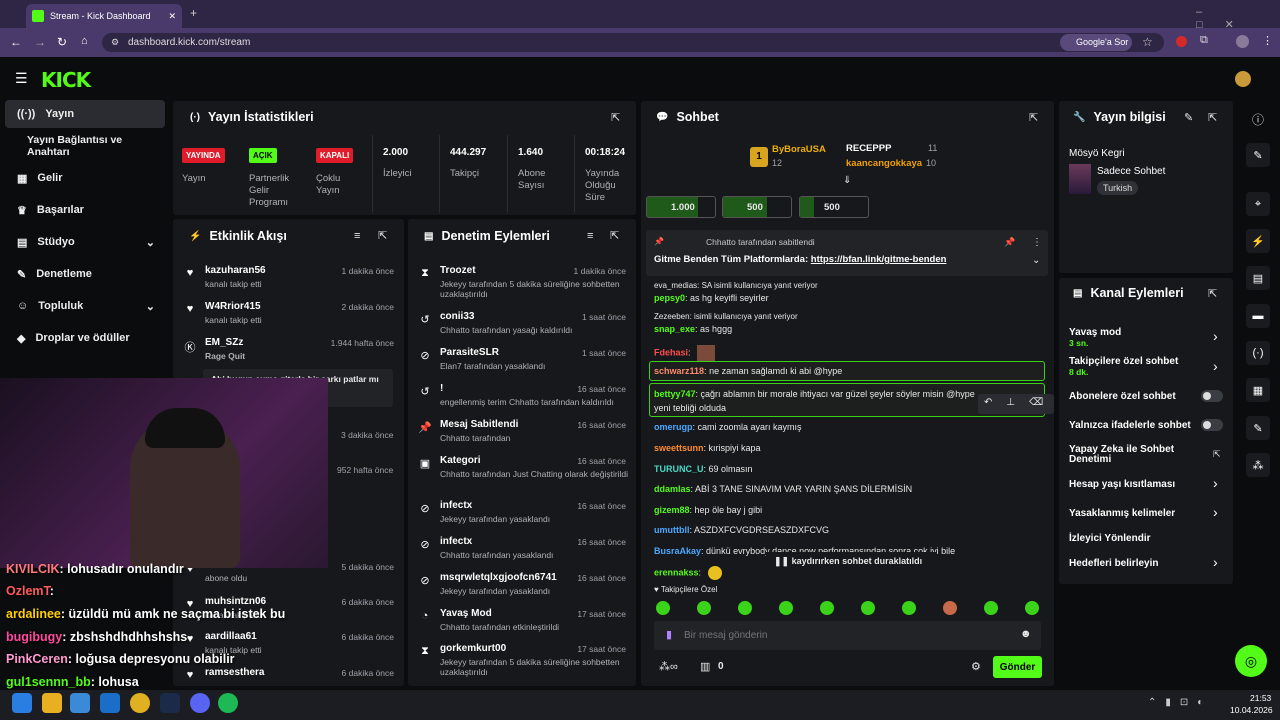 The height and width of the screenshot is (720, 1280). Describe the element at coordinates (110, 703) in the screenshot. I see `outlook-icon` at that location.